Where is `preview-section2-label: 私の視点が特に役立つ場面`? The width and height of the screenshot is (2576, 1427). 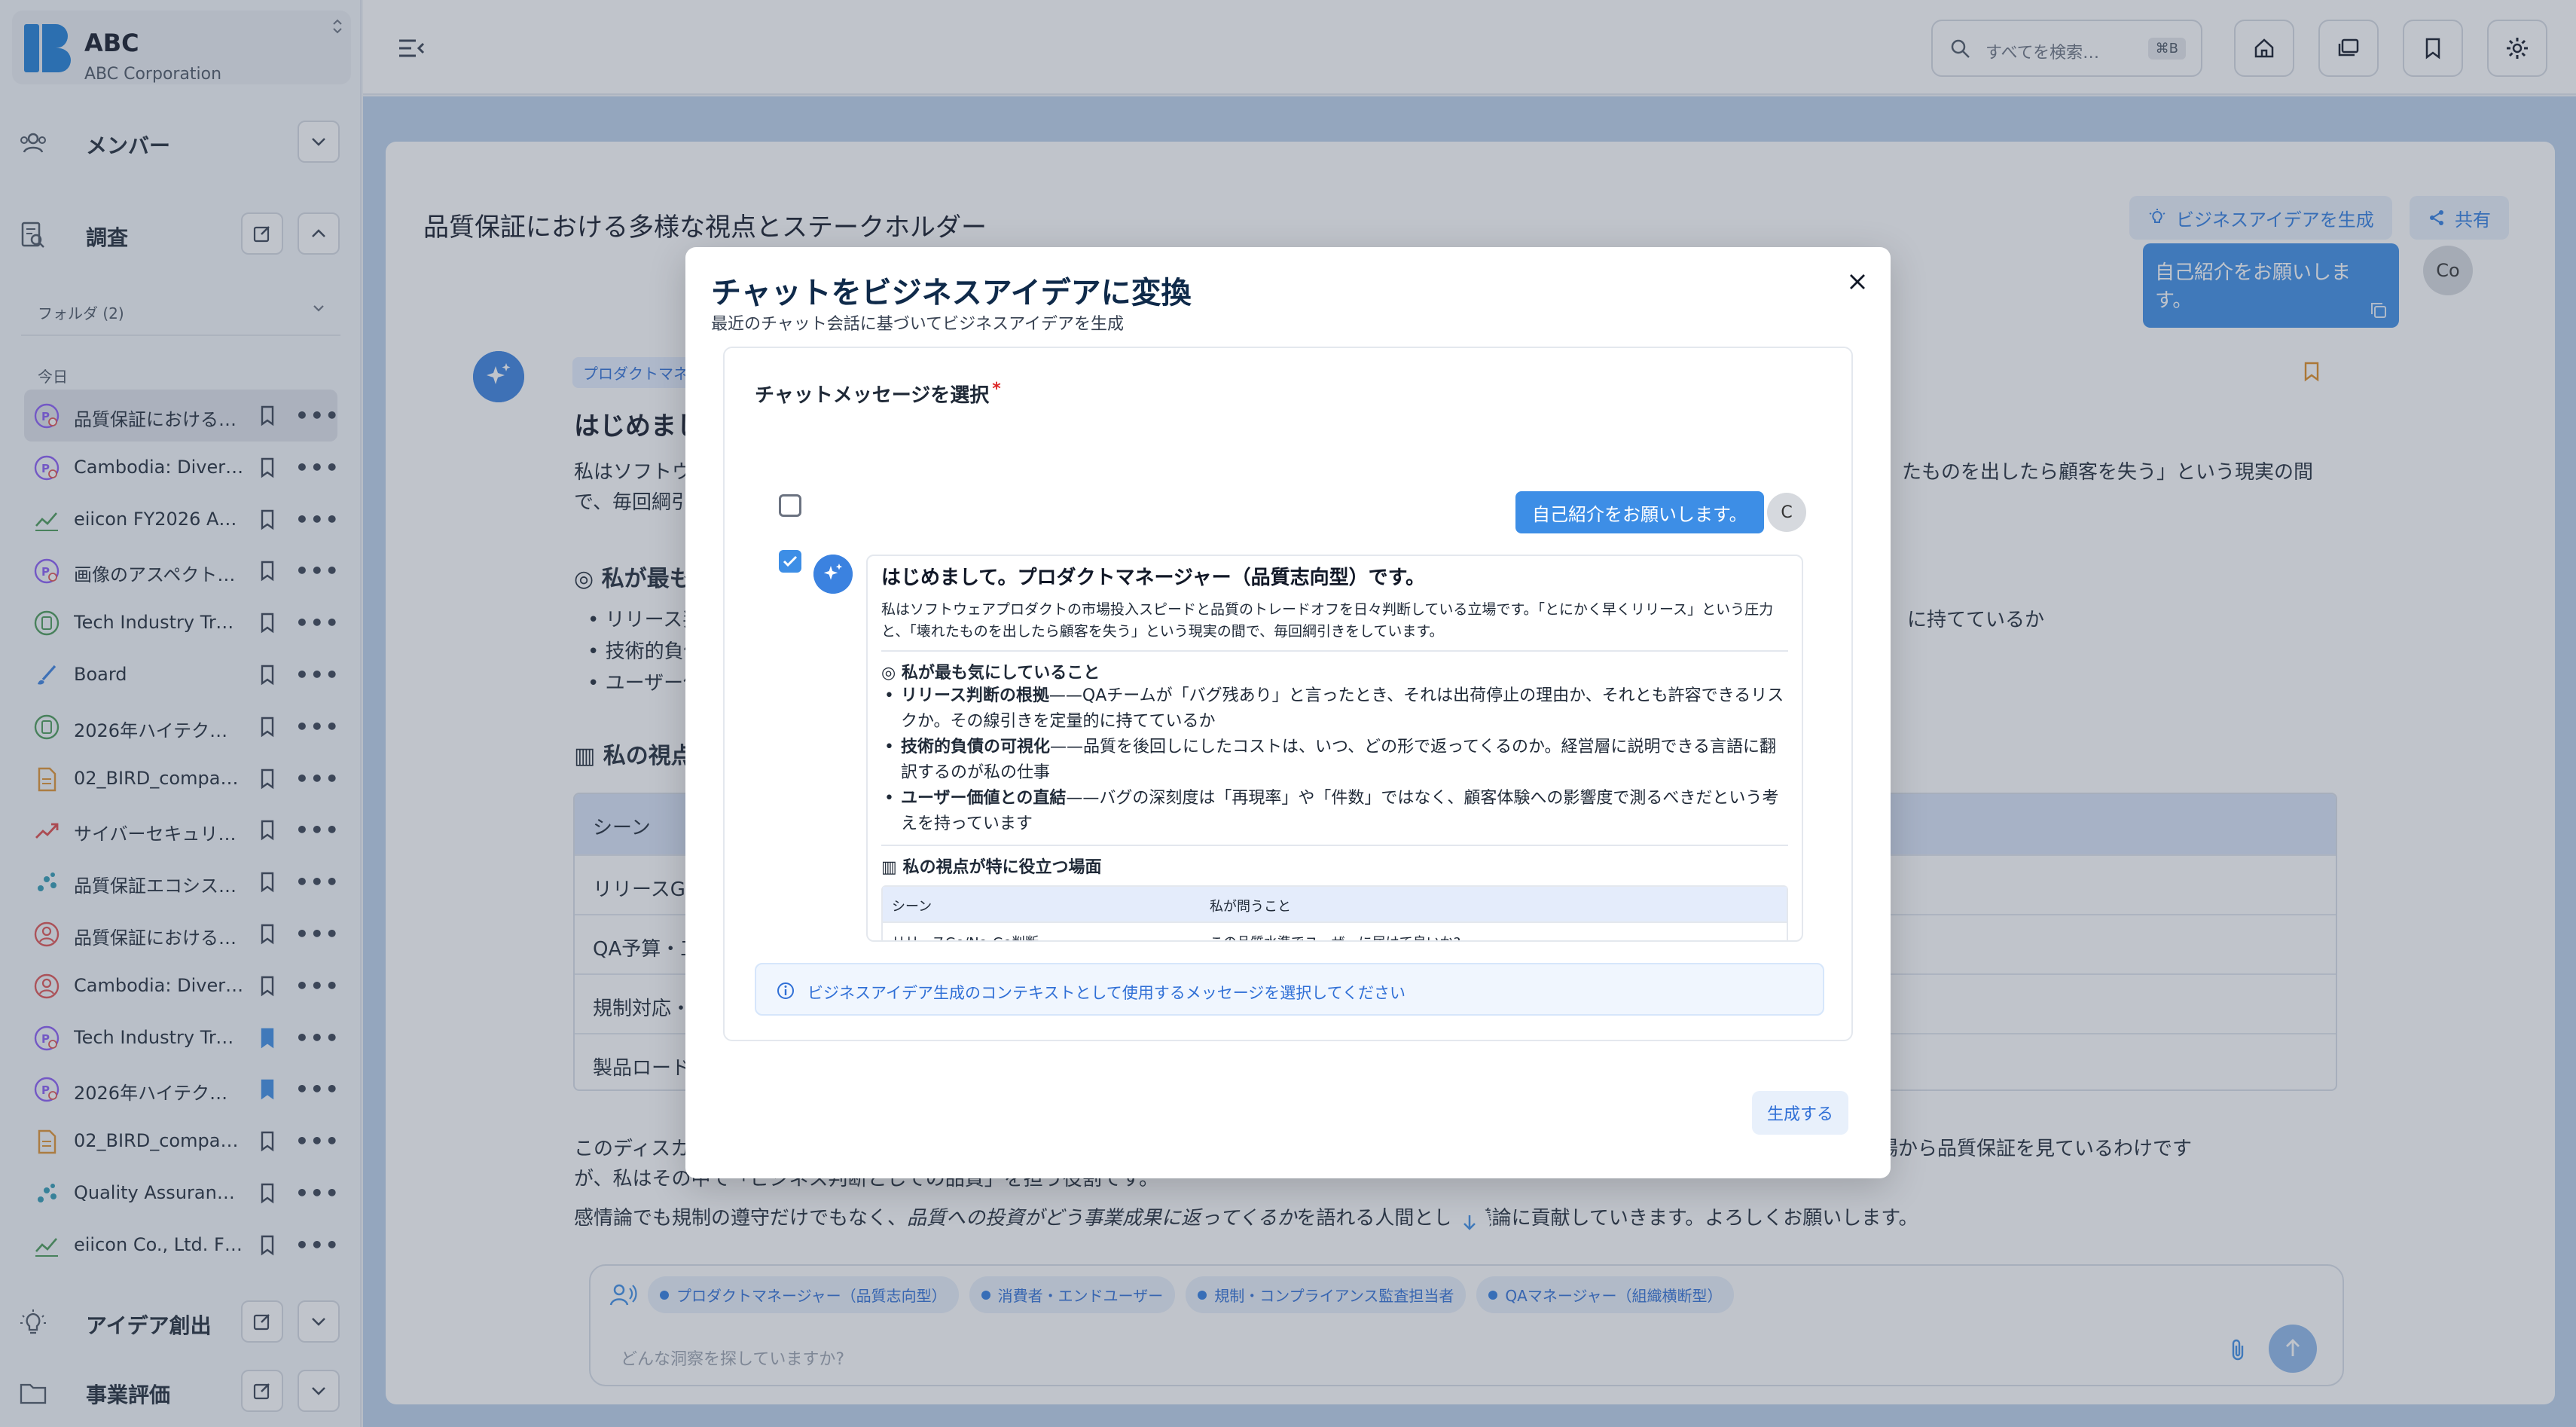 preview-section2-label: 私の視点が特に役立つ場面 is located at coordinates (1002, 868).